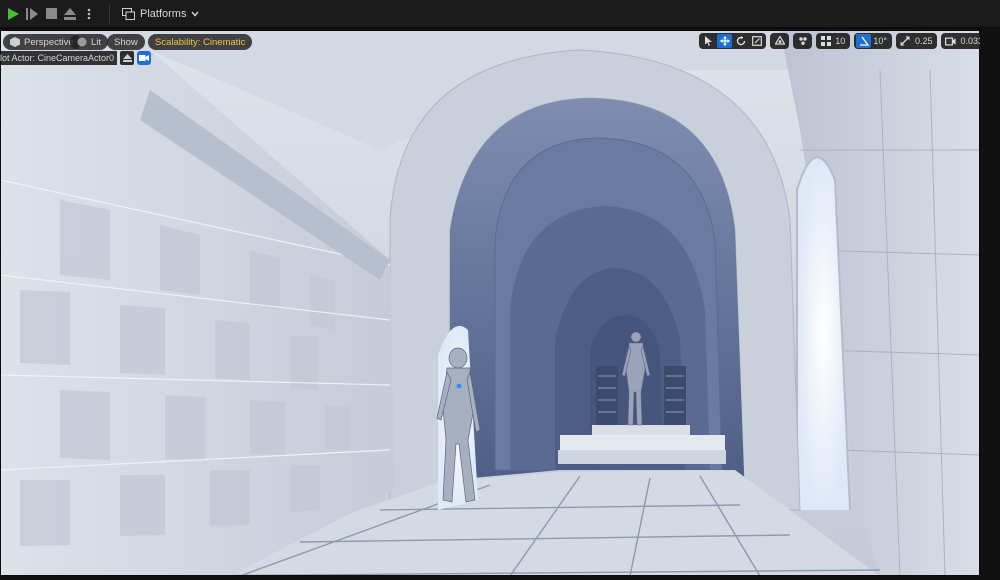  I want to click on step-button, so click(32, 14).